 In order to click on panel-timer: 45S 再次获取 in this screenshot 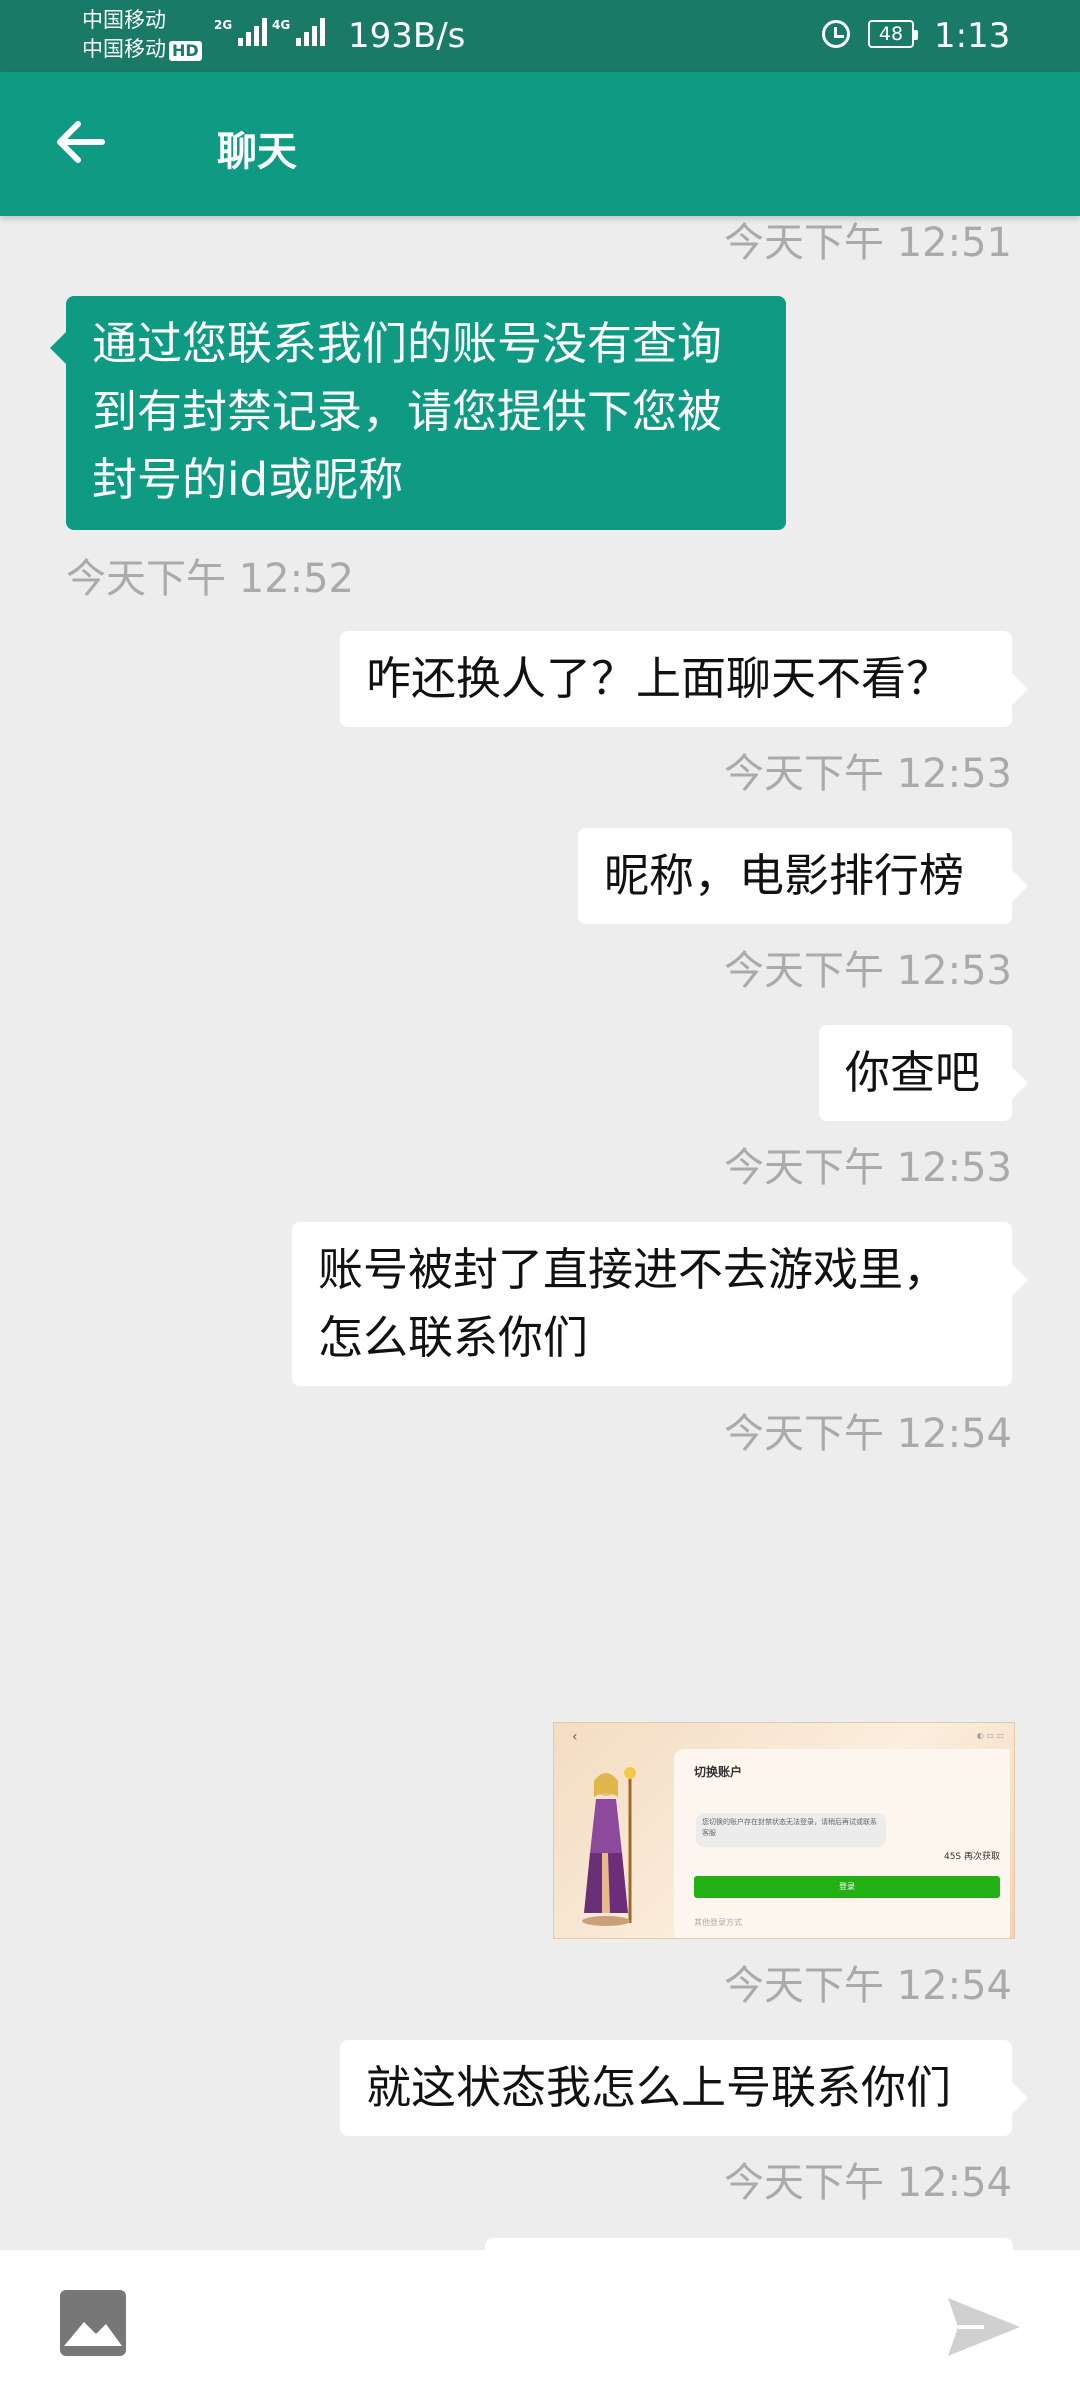, I will do `click(971, 1857)`.